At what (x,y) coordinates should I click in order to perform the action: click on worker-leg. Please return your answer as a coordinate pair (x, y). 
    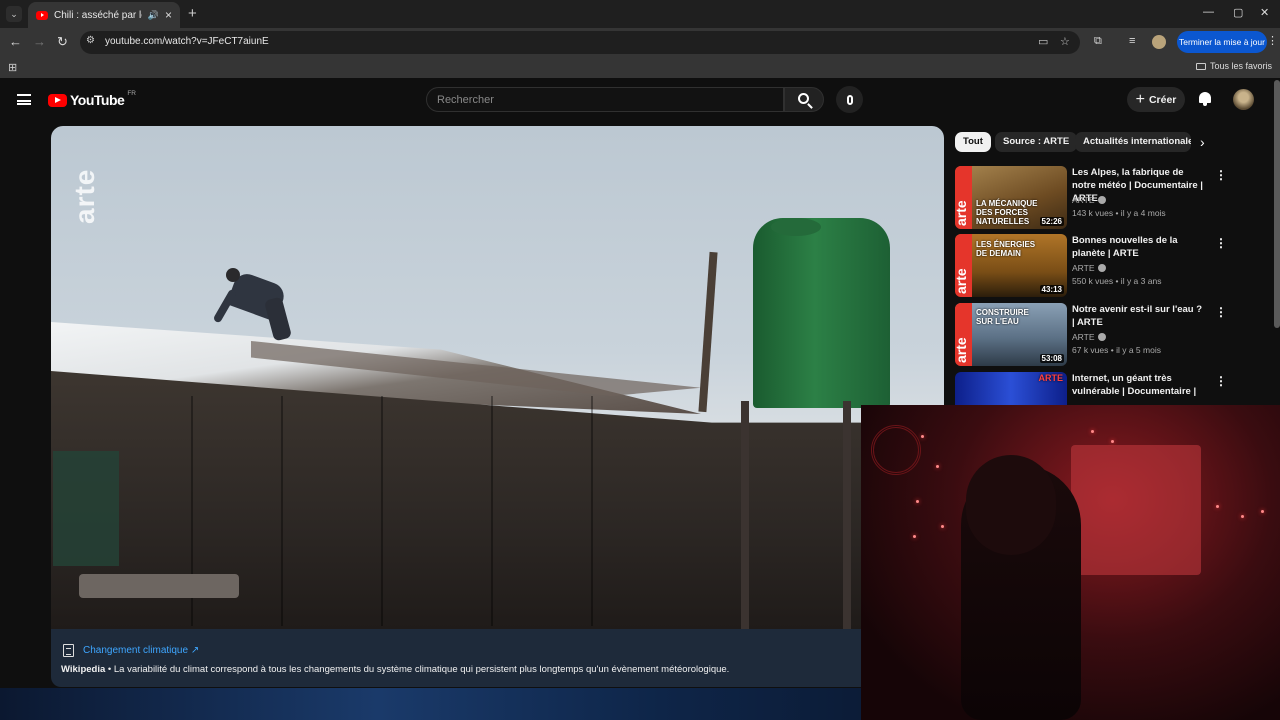
    Looking at the image, I should click on (278, 319).